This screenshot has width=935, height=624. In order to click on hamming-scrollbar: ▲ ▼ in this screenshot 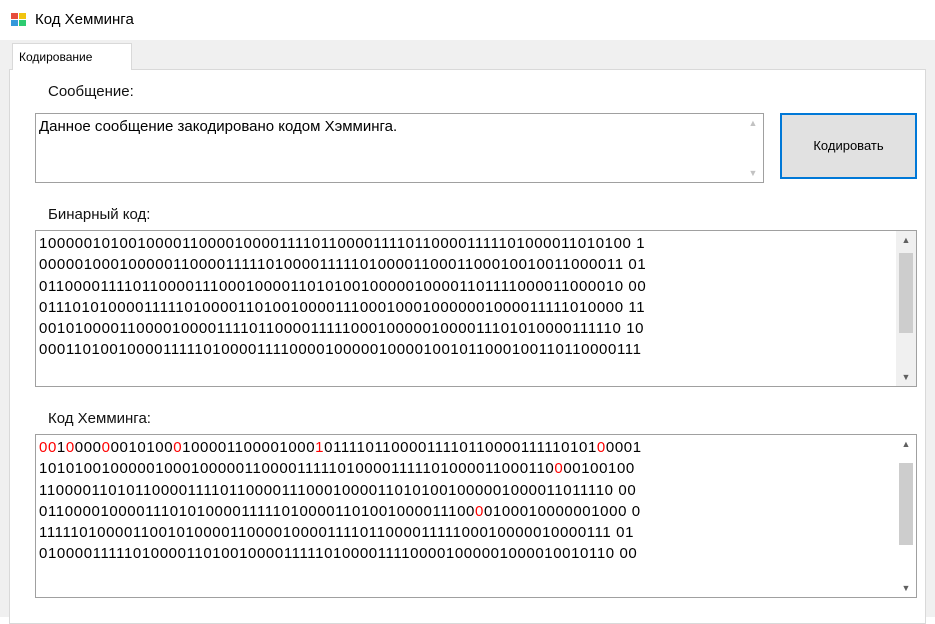, I will do `click(906, 516)`.